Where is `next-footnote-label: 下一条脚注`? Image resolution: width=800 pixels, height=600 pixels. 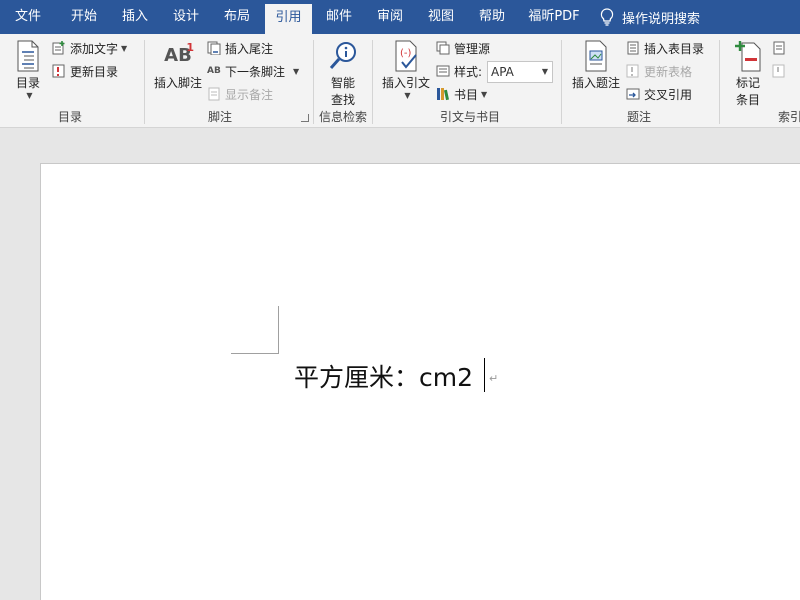 next-footnote-label: 下一条脚注 is located at coordinates (255, 71).